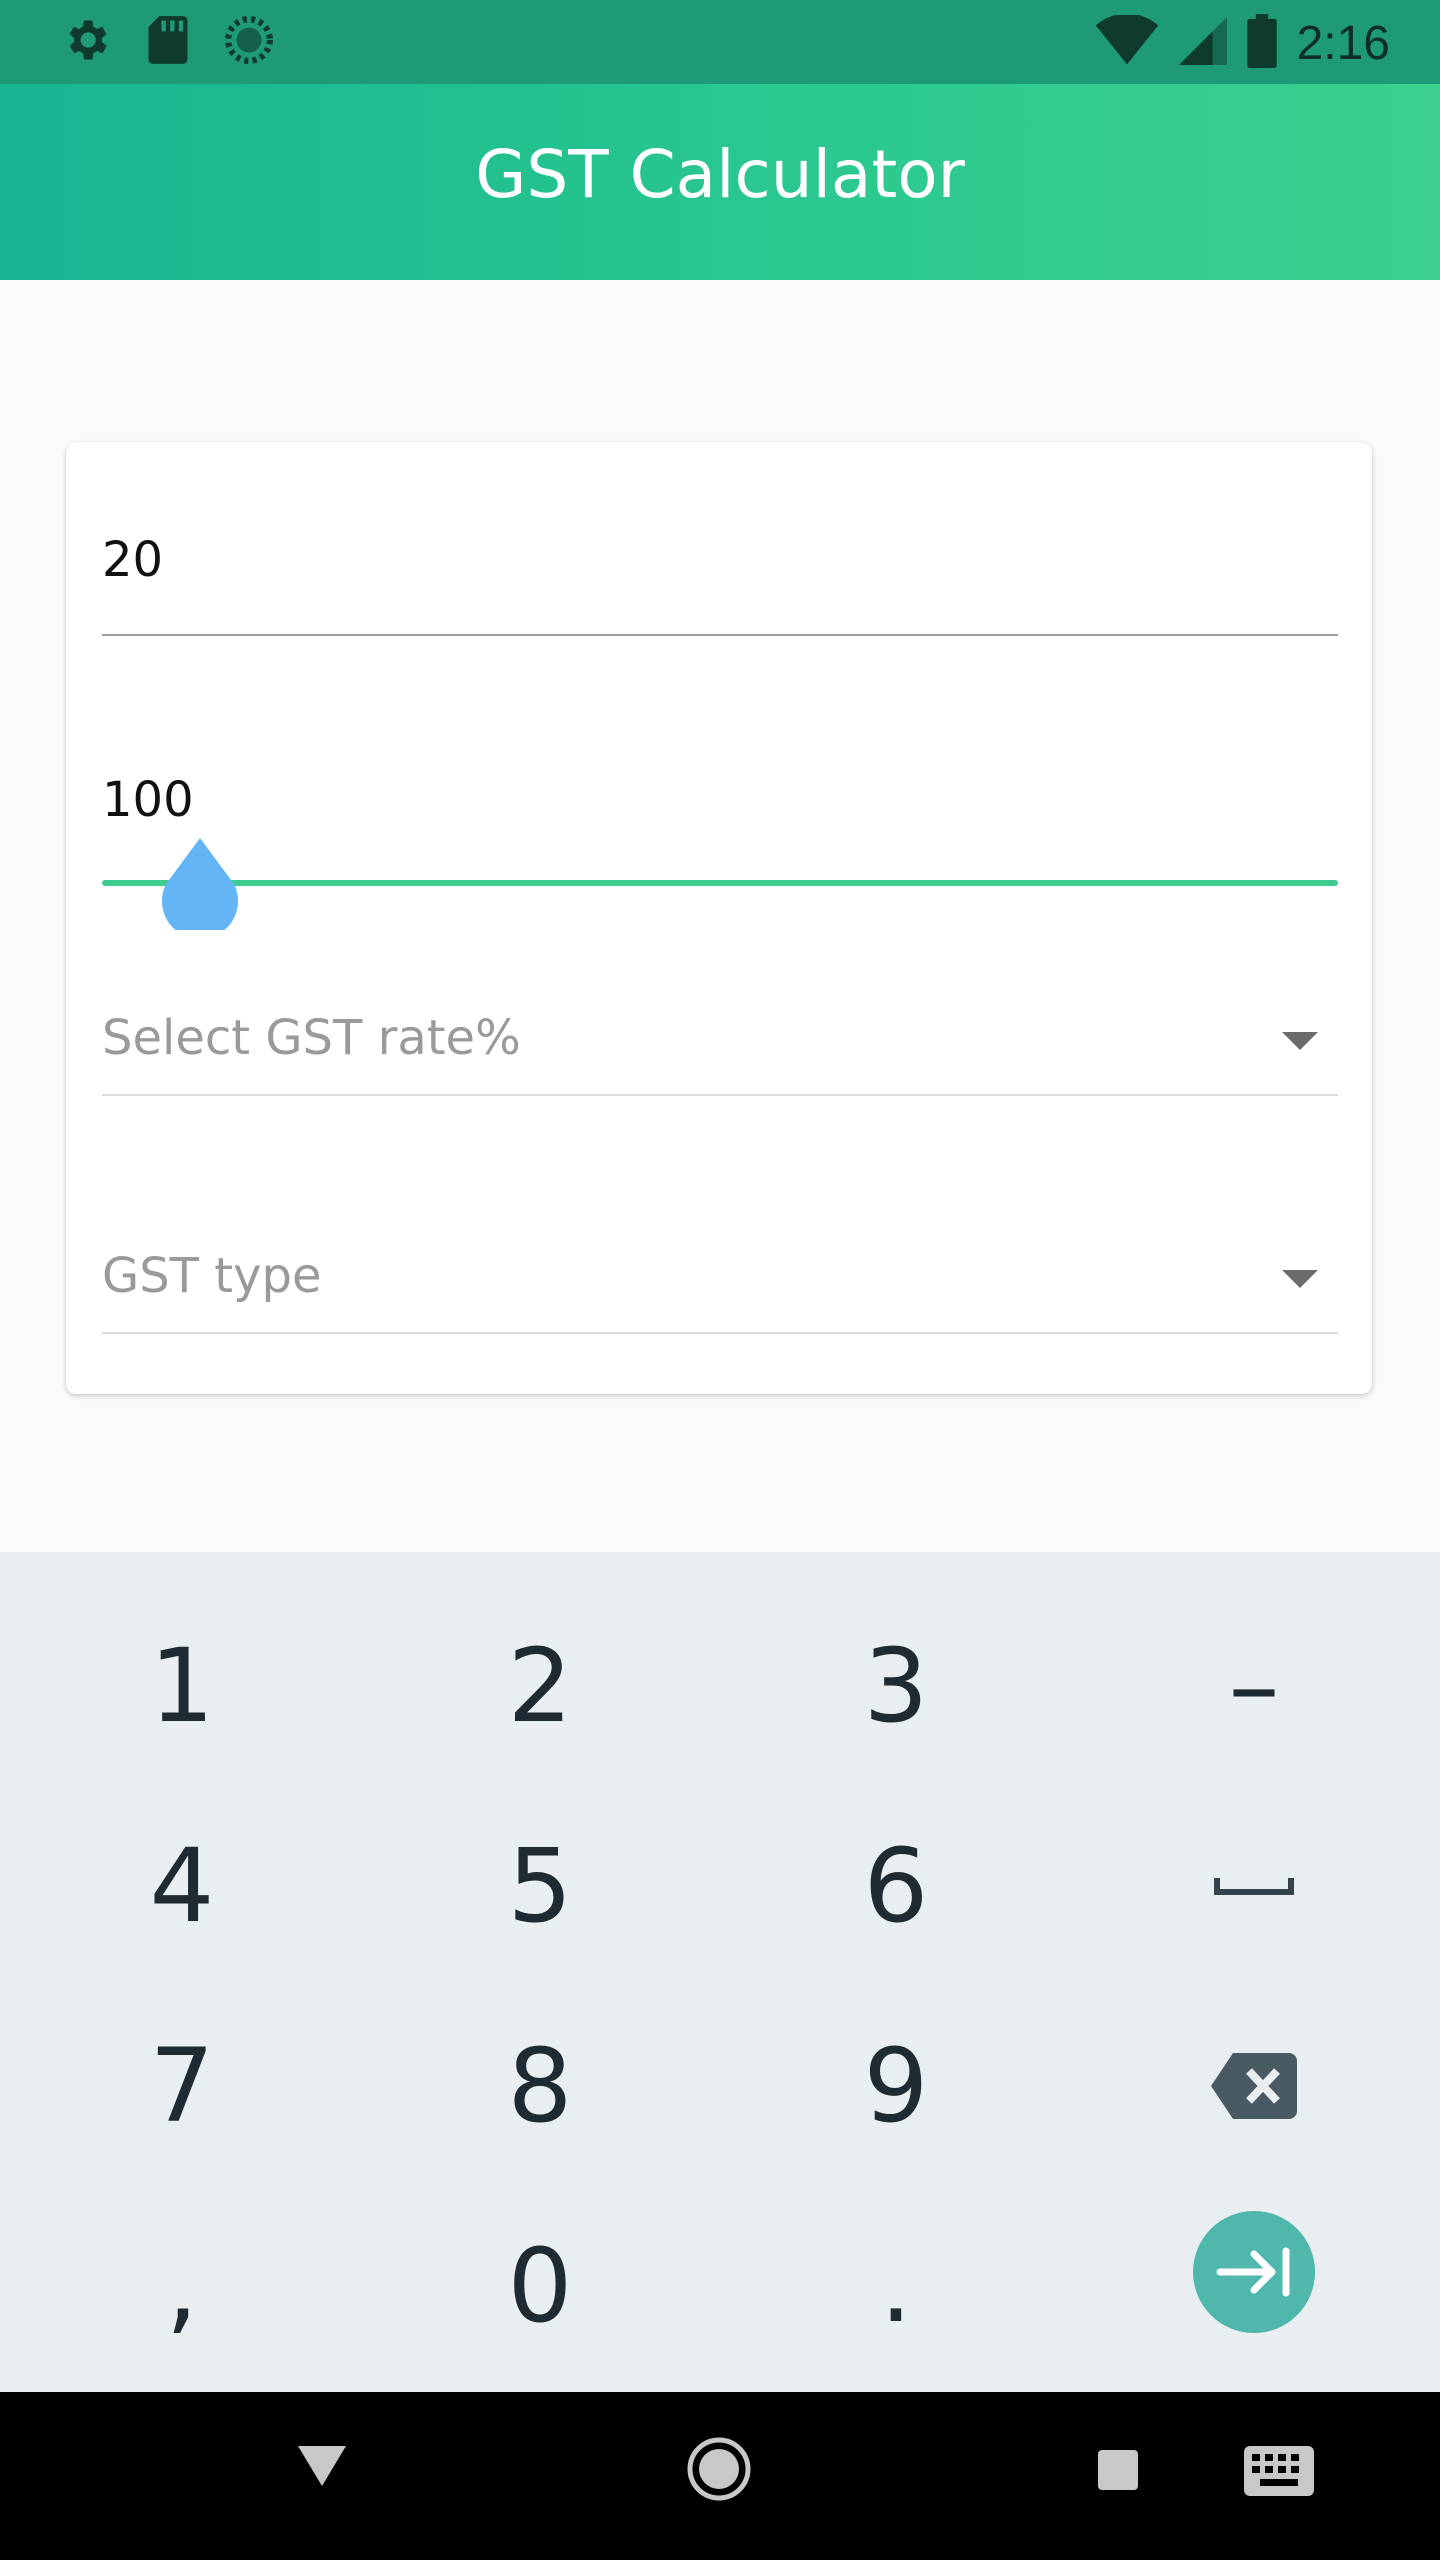 The width and height of the screenshot is (1440, 2560). Describe the element at coordinates (896, 1886) in the screenshot. I see `key-6: 6` at that location.